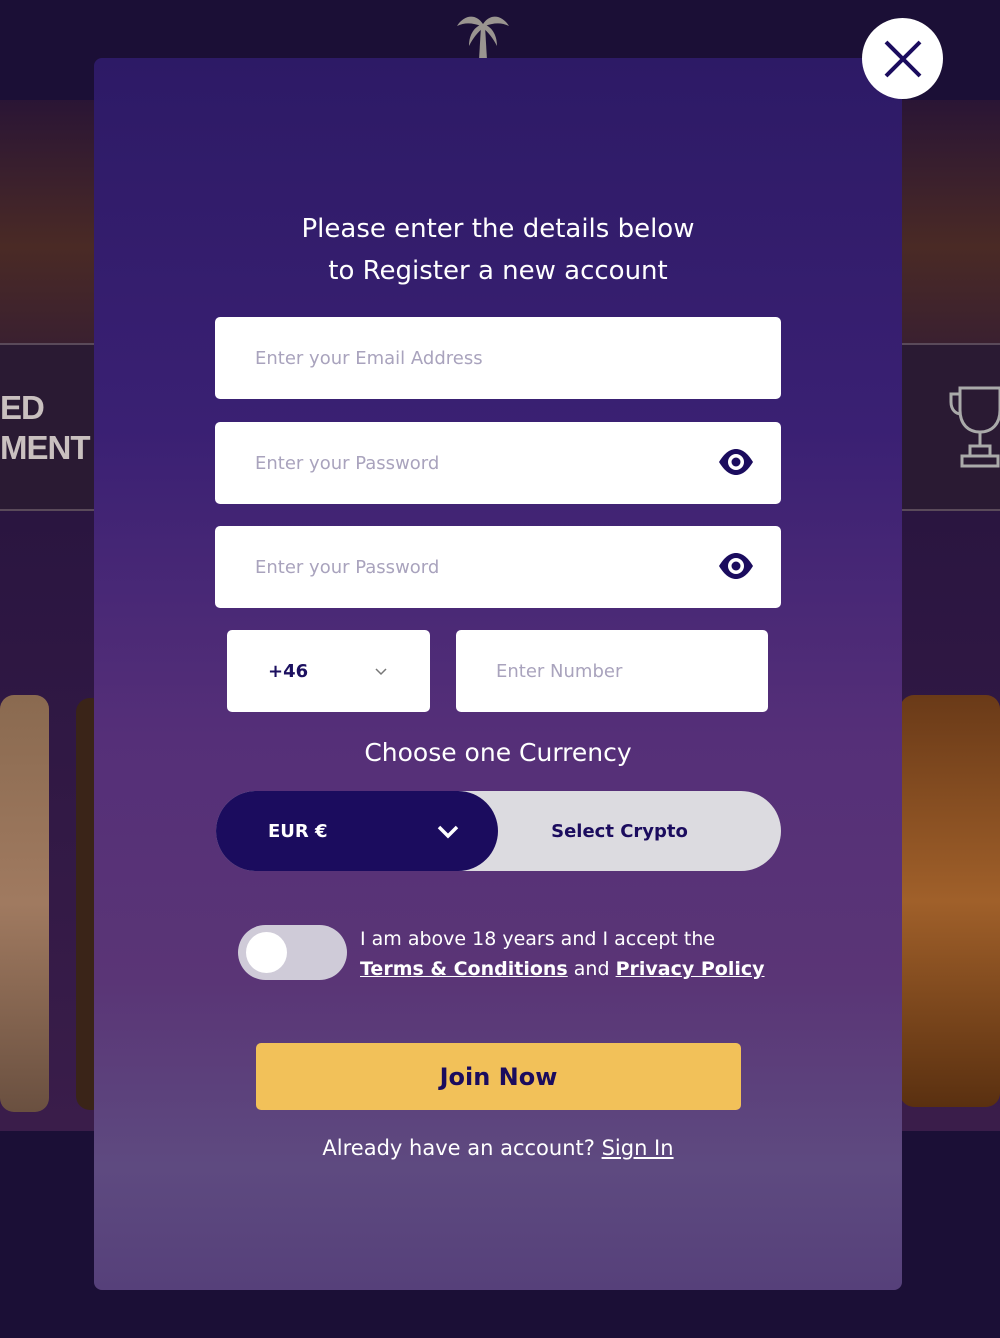 This screenshot has height=1338, width=1000. Describe the element at coordinates (292, 952) in the screenshot. I see `age-consent-toggle` at that location.